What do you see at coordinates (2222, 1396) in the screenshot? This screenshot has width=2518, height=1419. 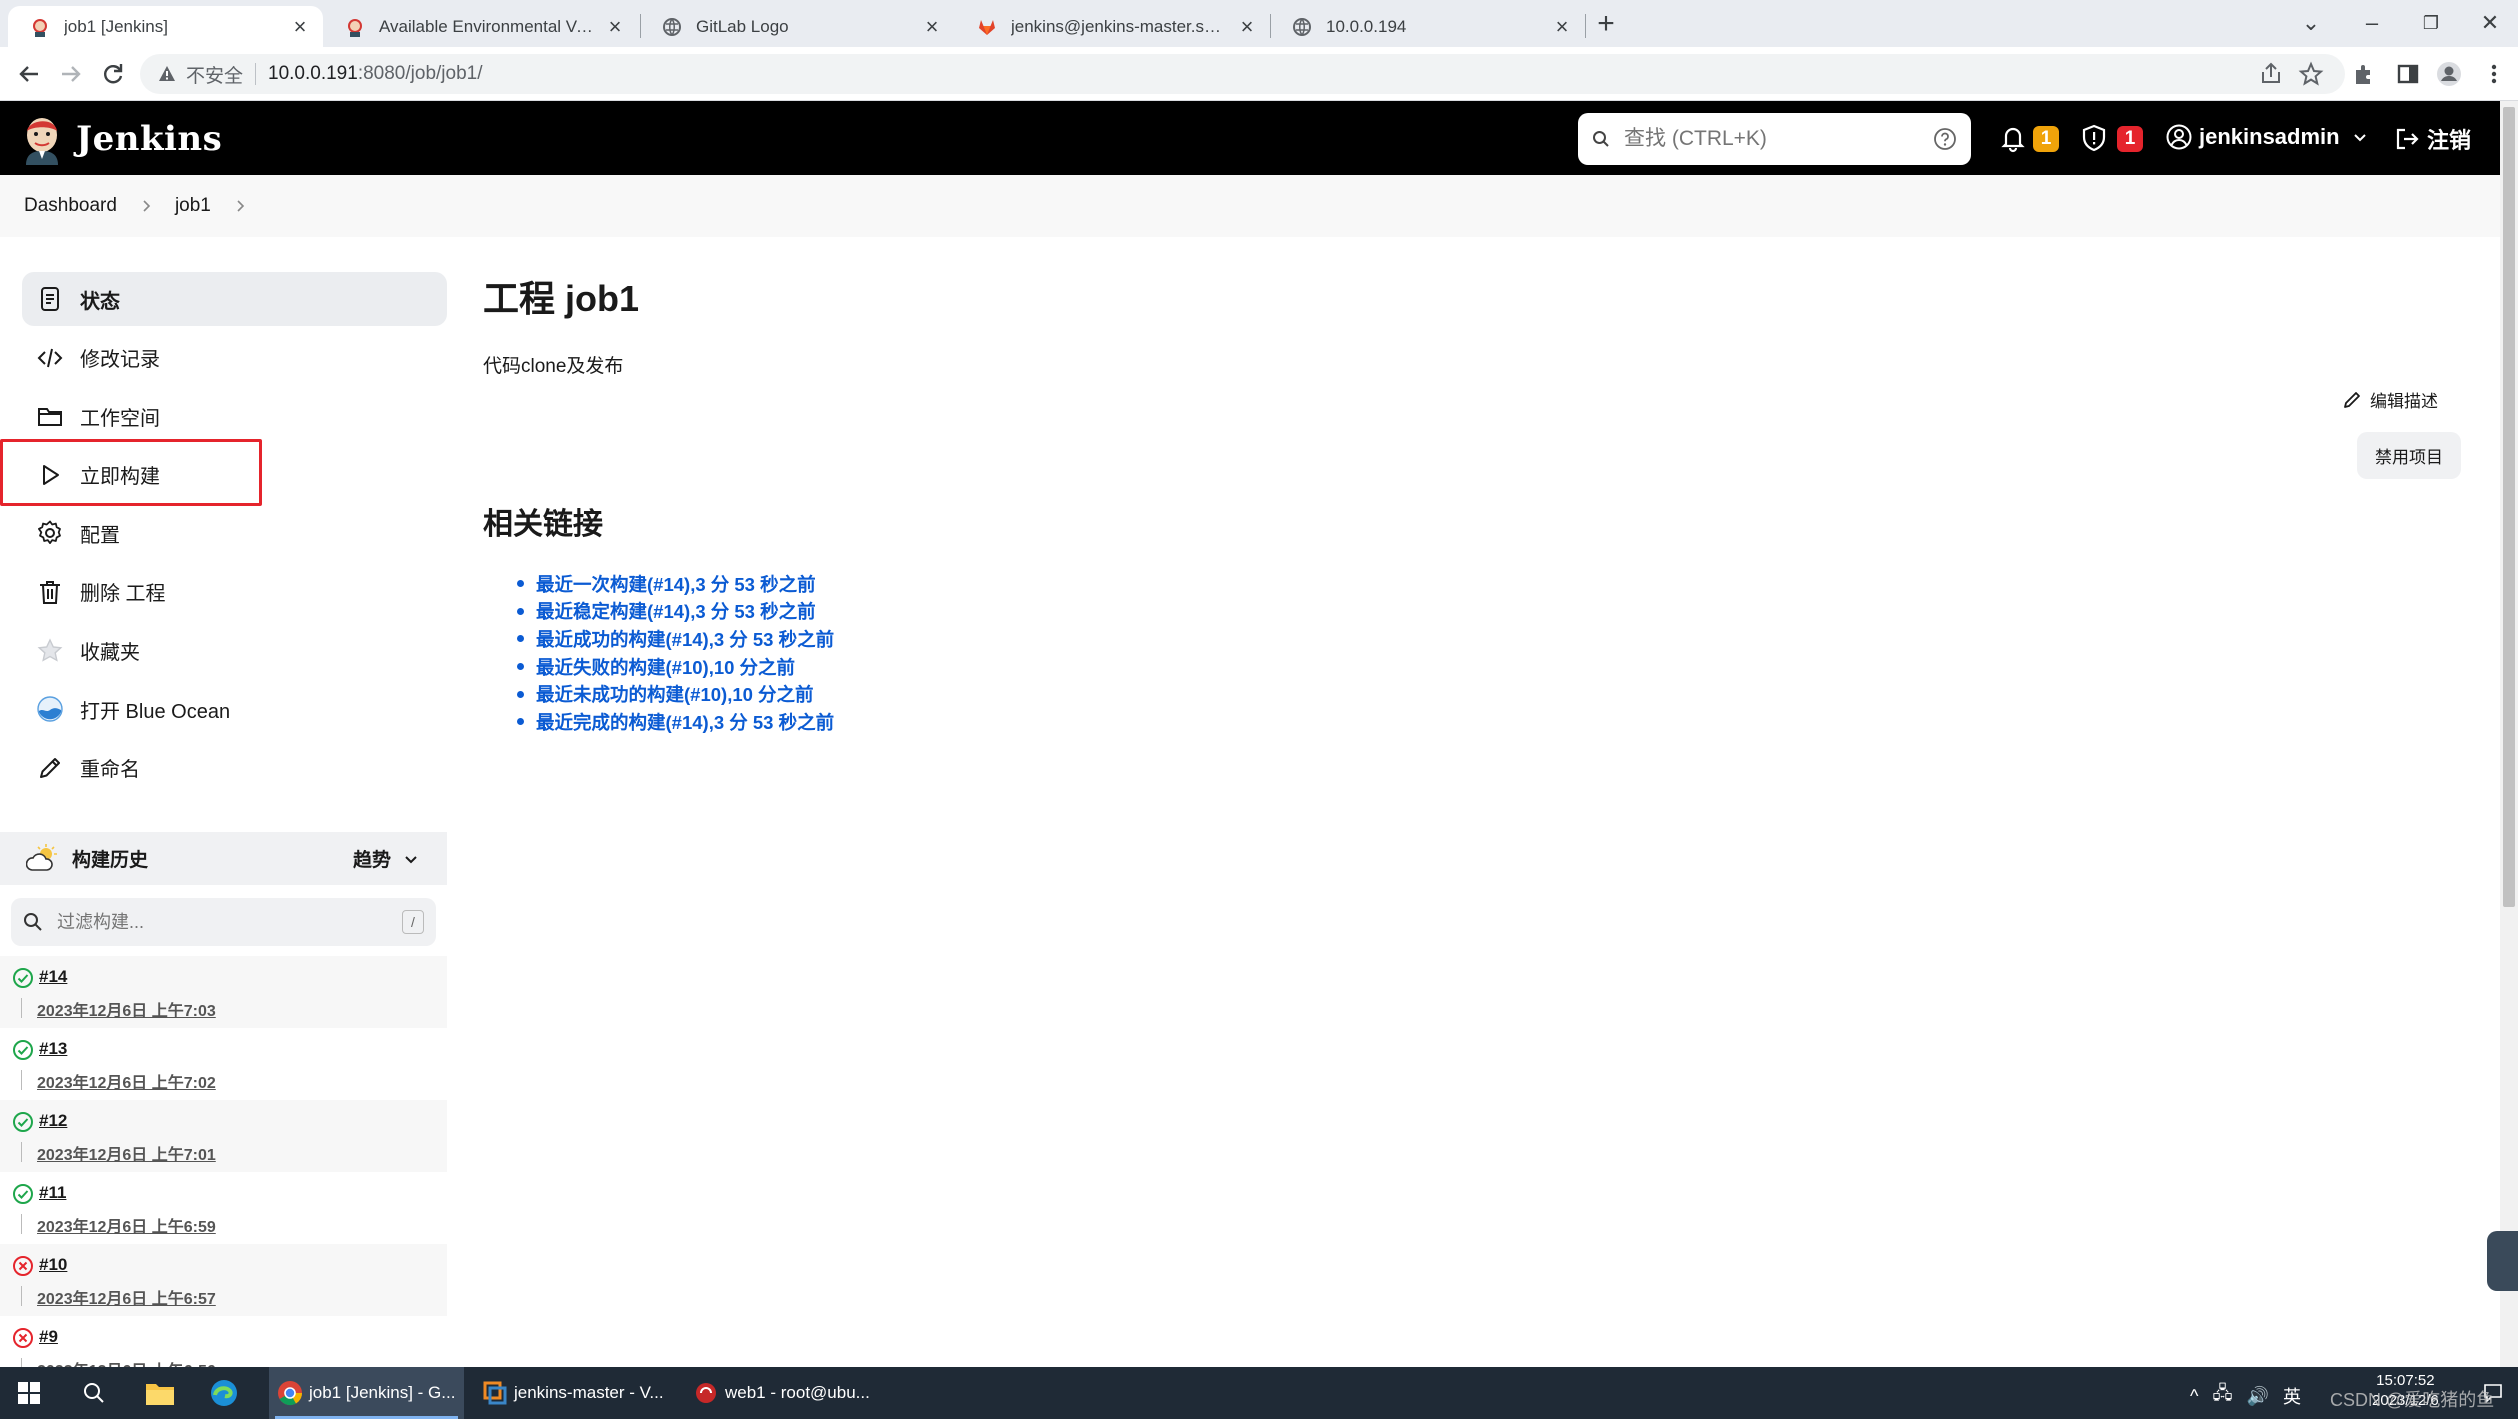 I see `network-icon: 🖧` at bounding box center [2222, 1396].